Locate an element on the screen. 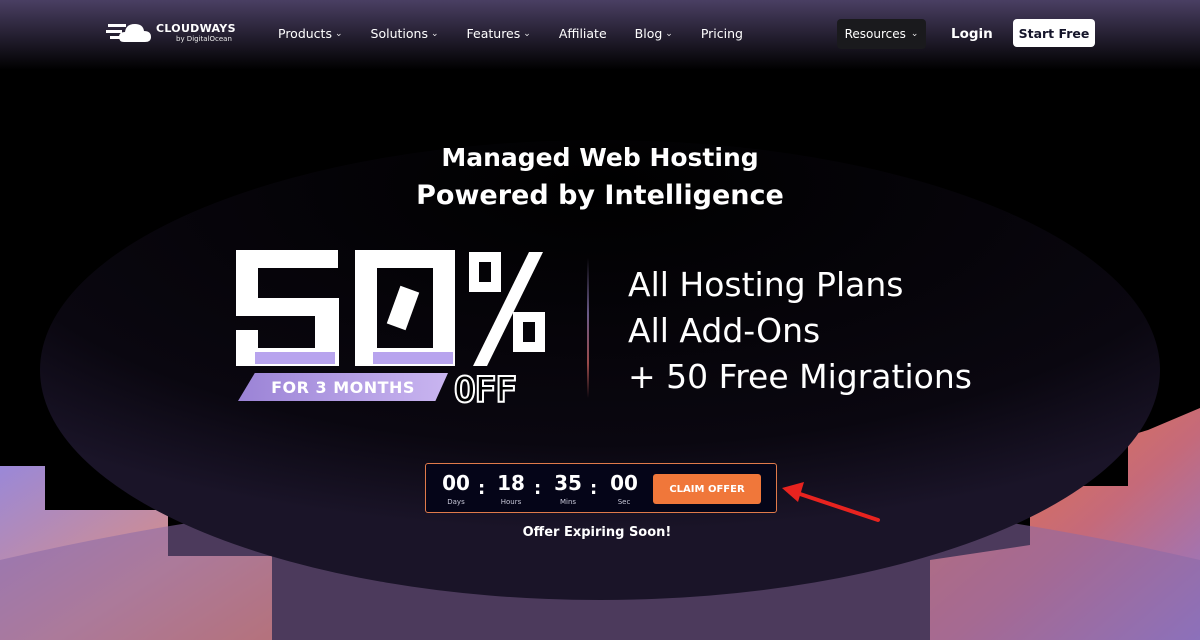 This screenshot has width=1200, height=640. countdown-hours: 18 Hours is located at coordinates (511, 488).